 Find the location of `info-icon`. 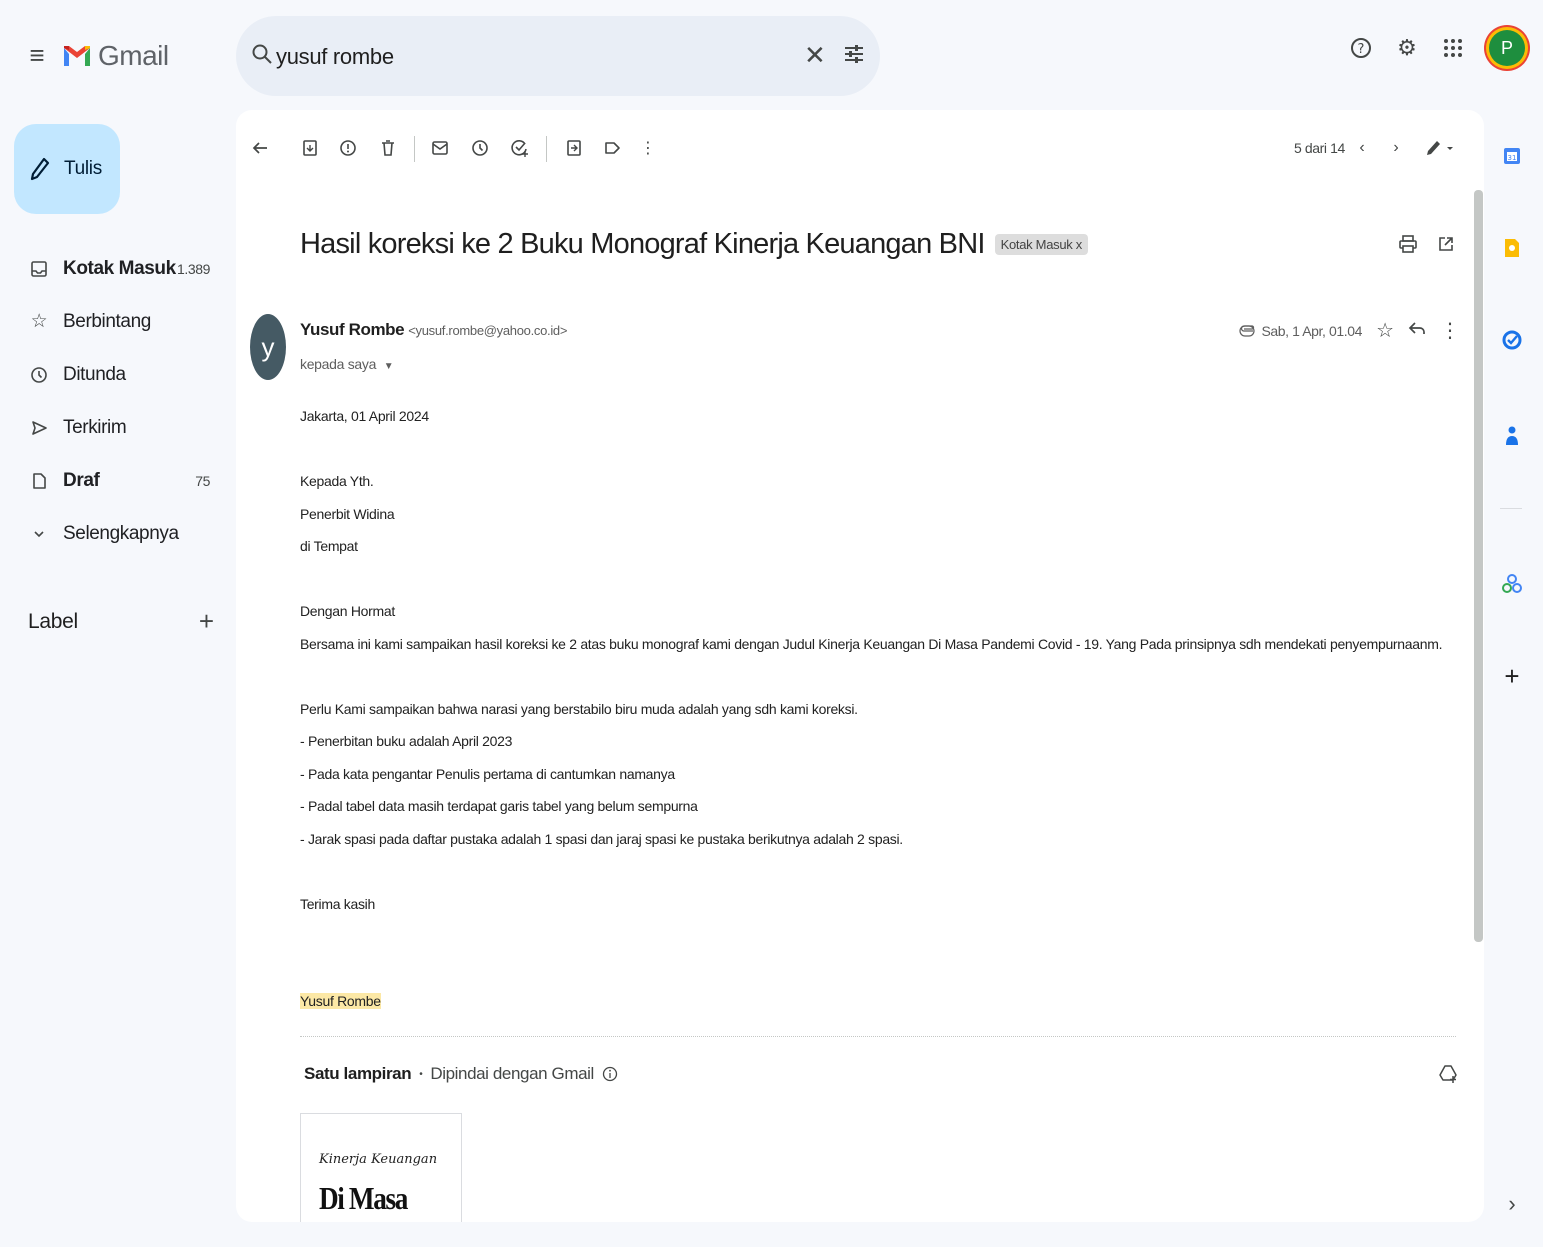

info-icon is located at coordinates (610, 1074).